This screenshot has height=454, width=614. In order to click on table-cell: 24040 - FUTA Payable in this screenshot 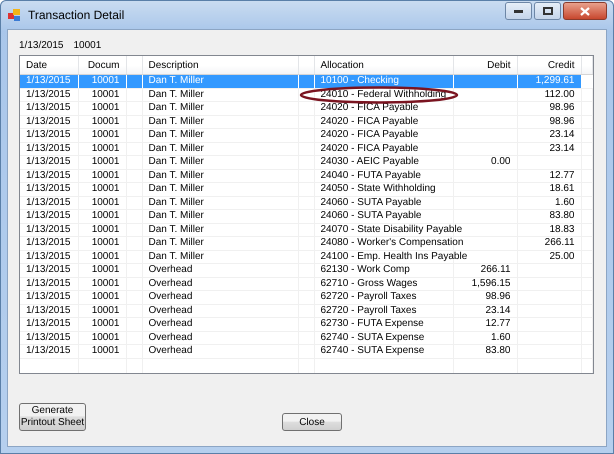, I will do `click(370, 175)`.